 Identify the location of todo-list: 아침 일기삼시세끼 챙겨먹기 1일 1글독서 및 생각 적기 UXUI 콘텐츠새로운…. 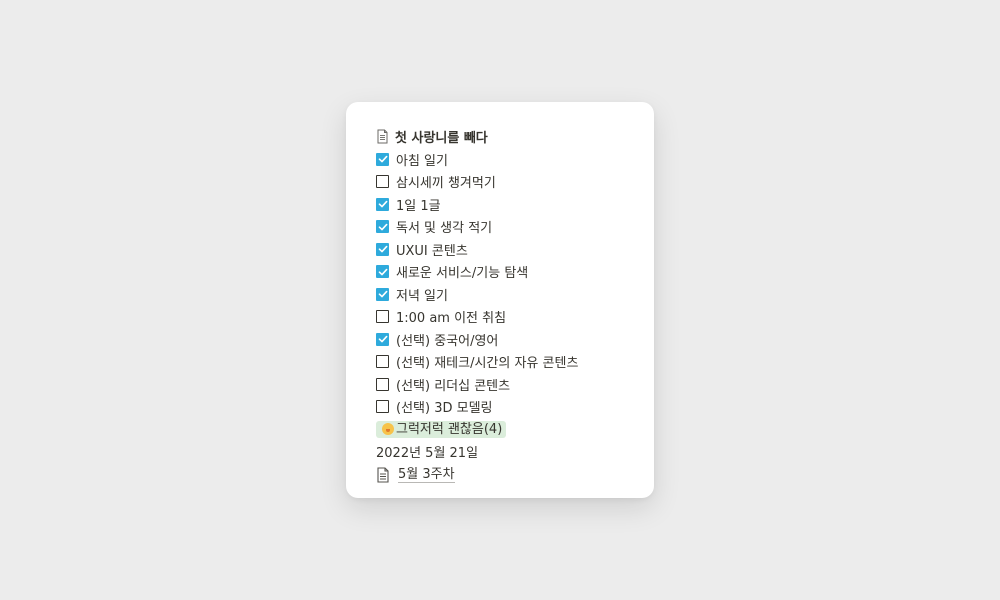
(515, 283).